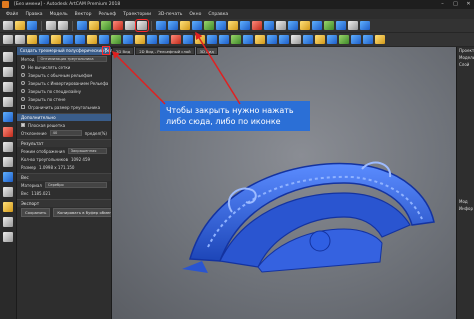 The height and width of the screenshot is (319, 474). I want to click on relief-offset-icon, so click(188, 39).